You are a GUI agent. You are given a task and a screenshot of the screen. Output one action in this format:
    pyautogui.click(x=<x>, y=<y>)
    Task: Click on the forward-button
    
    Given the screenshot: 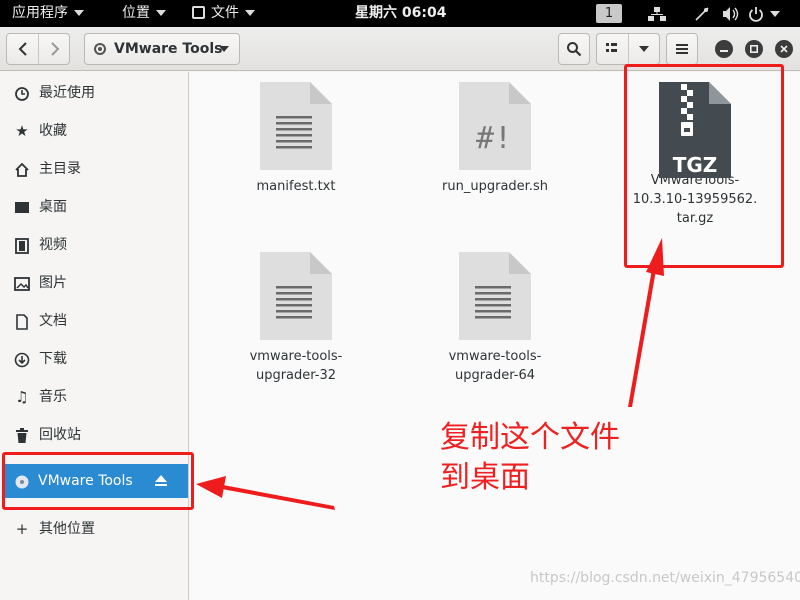 What is the action you would take?
    pyautogui.click(x=54, y=50)
    